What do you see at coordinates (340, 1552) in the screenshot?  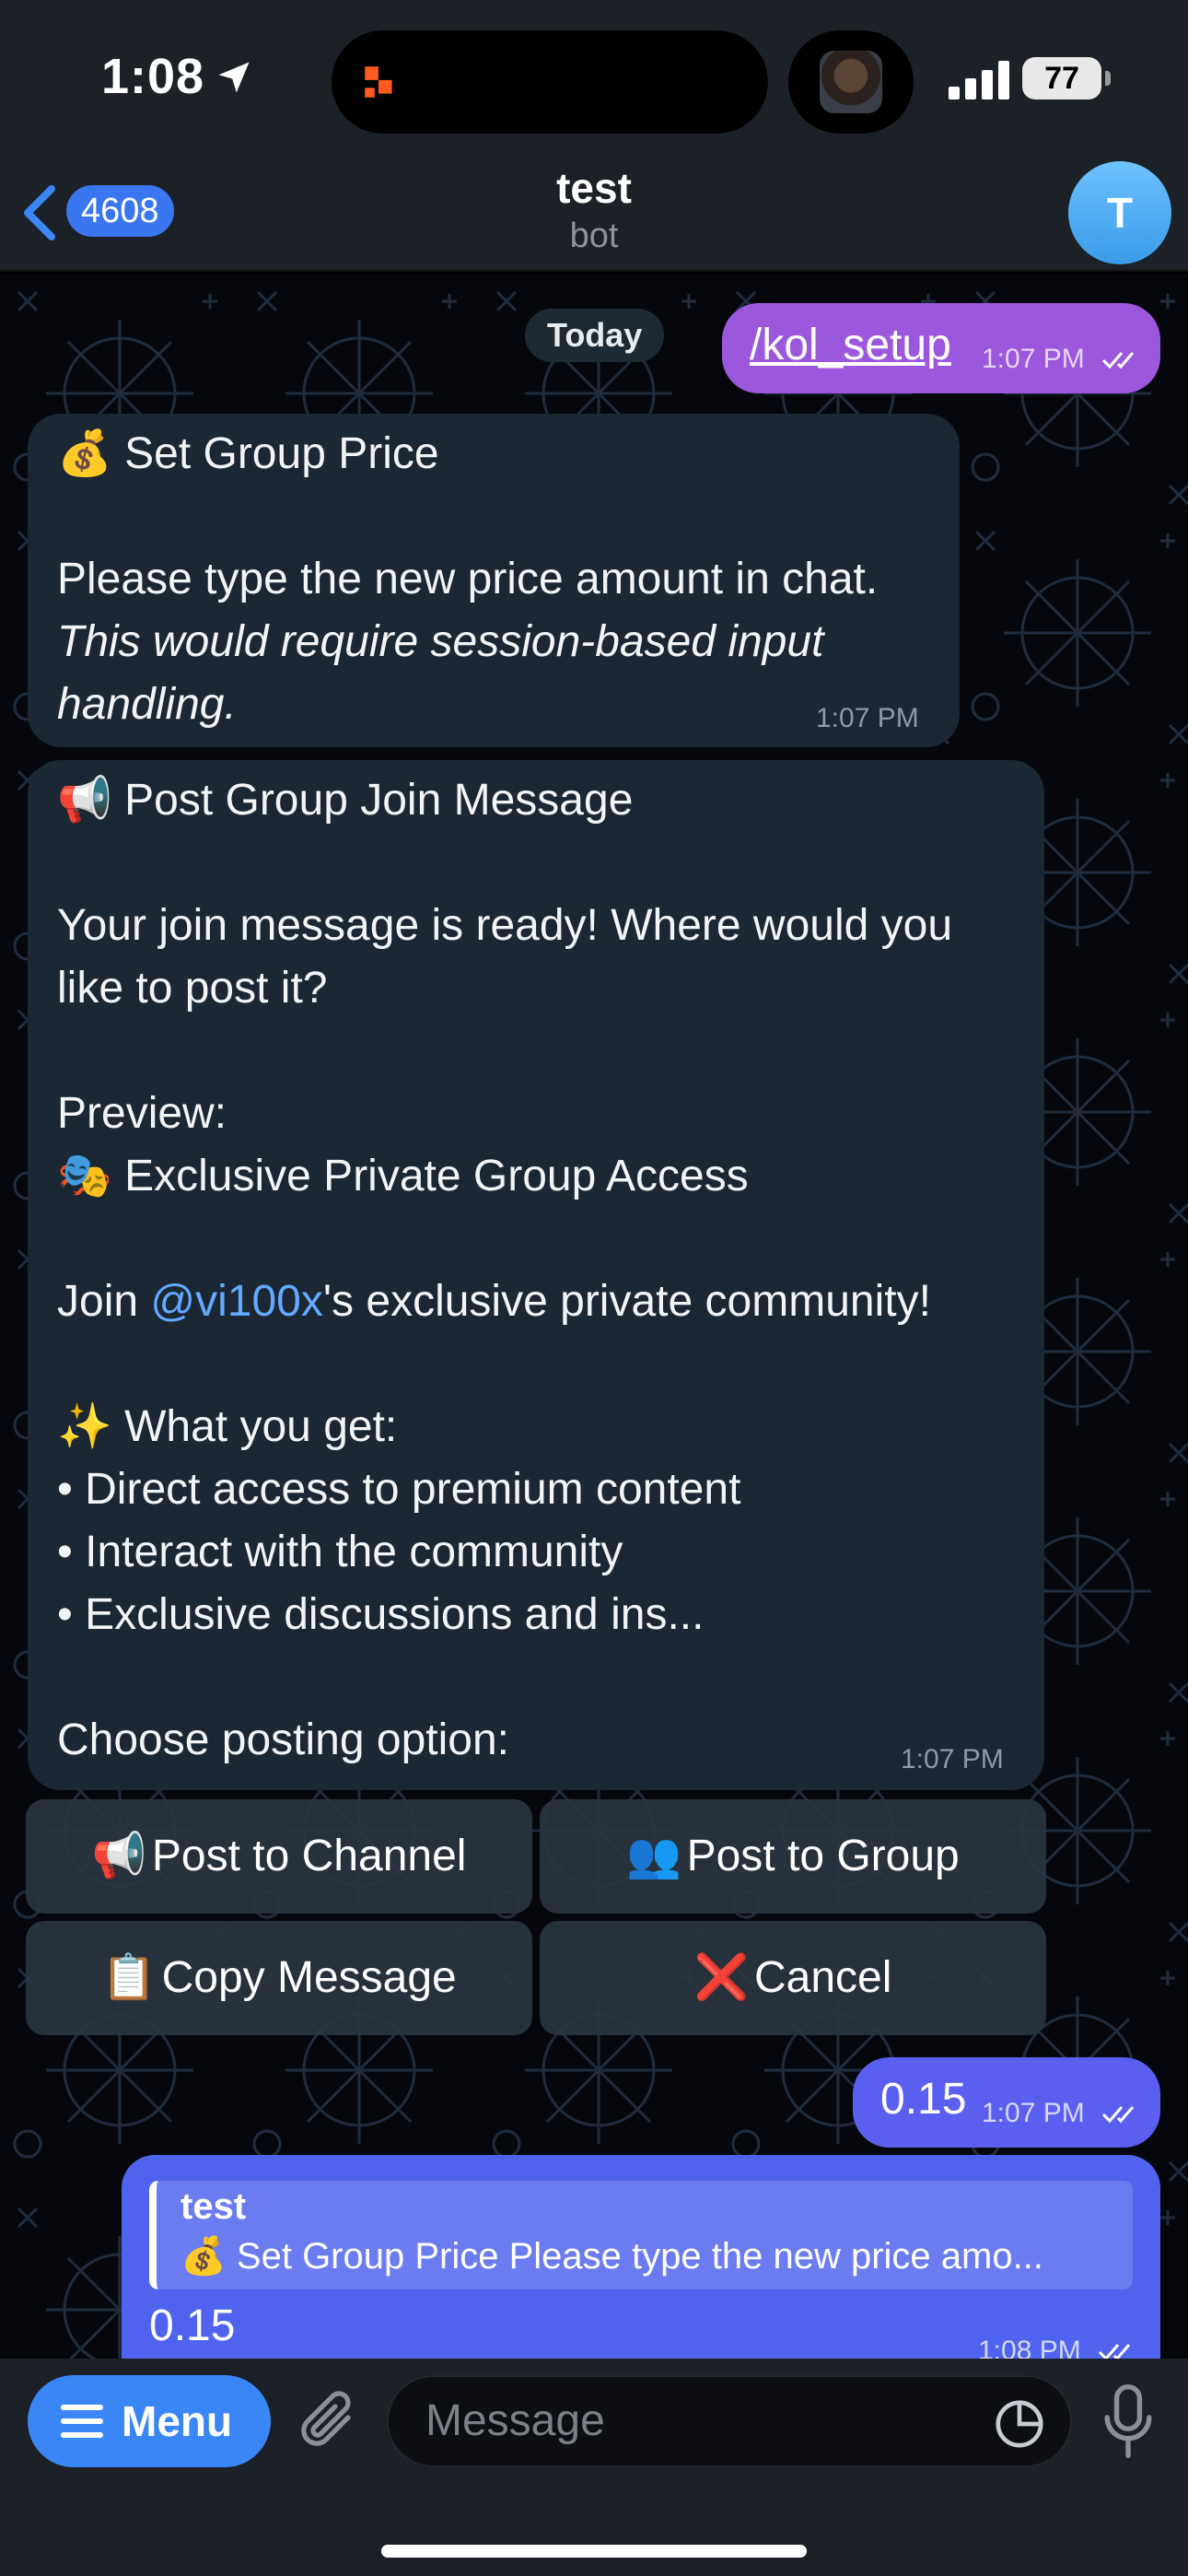 I see `benefit-item: • Interact with the community` at bounding box center [340, 1552].